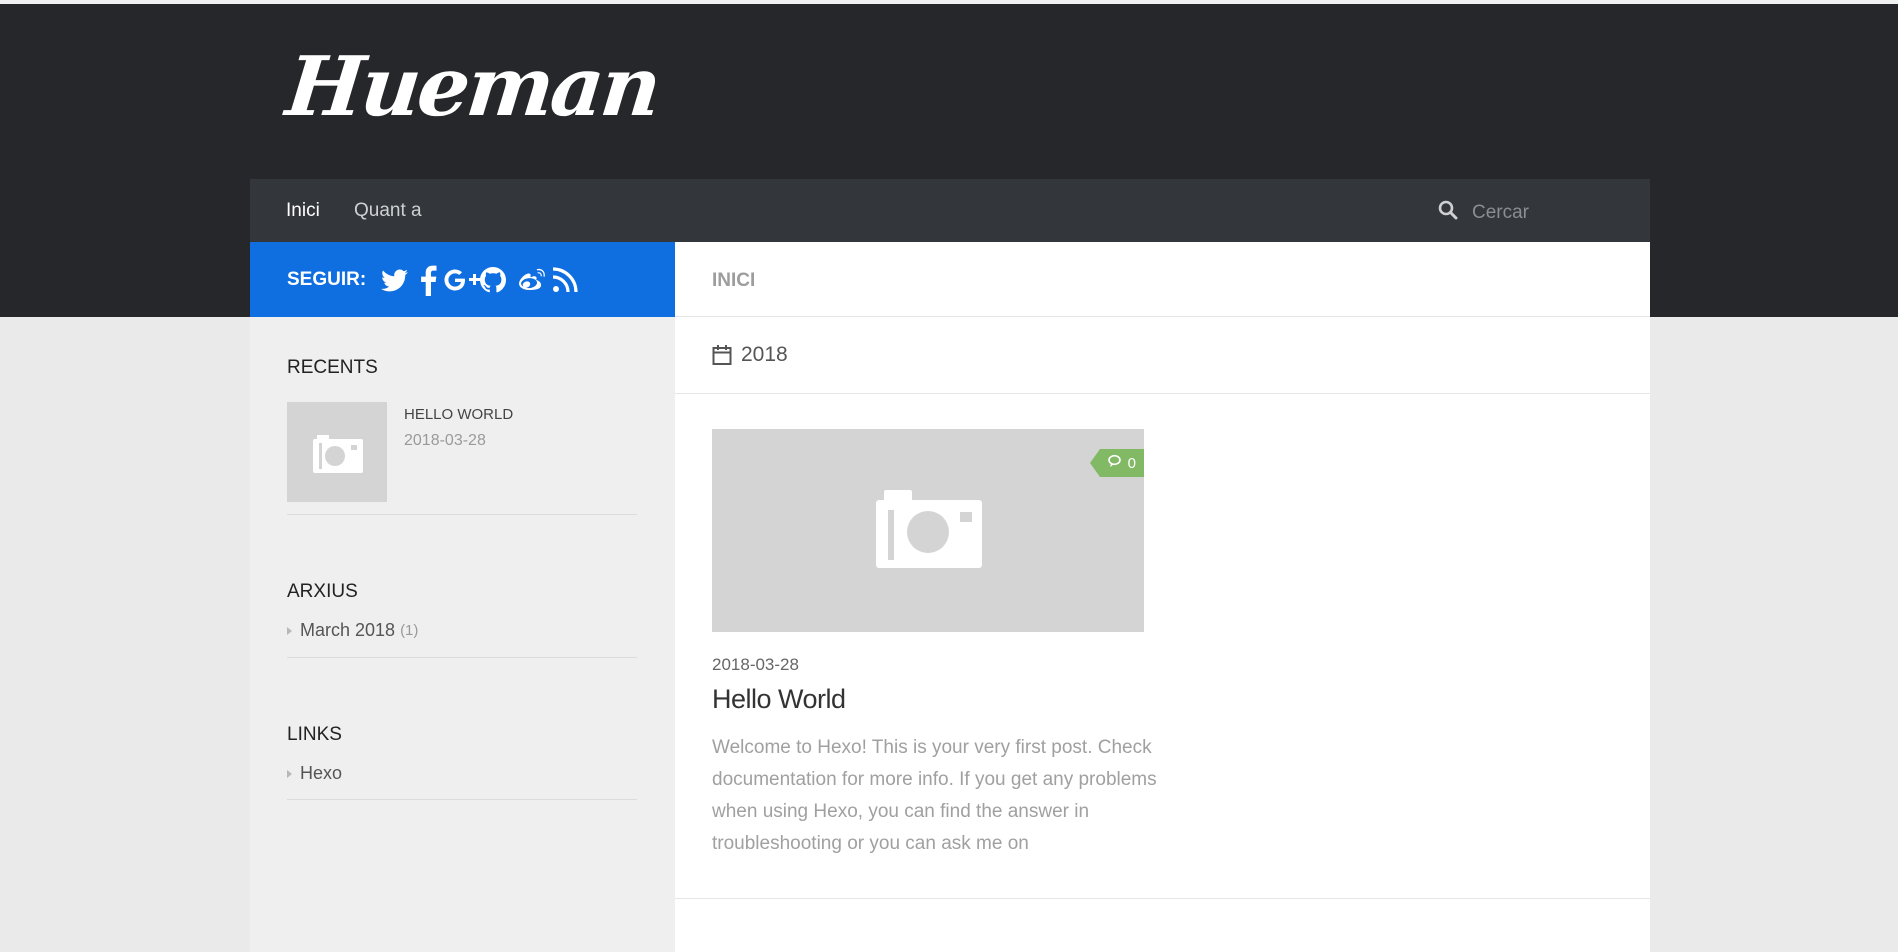 The width and height of the screenshot is (1898, 952). Describe the element at coordinates (1162, 279) in the screenshot. I see `page-title-bar: INICI` at that location.